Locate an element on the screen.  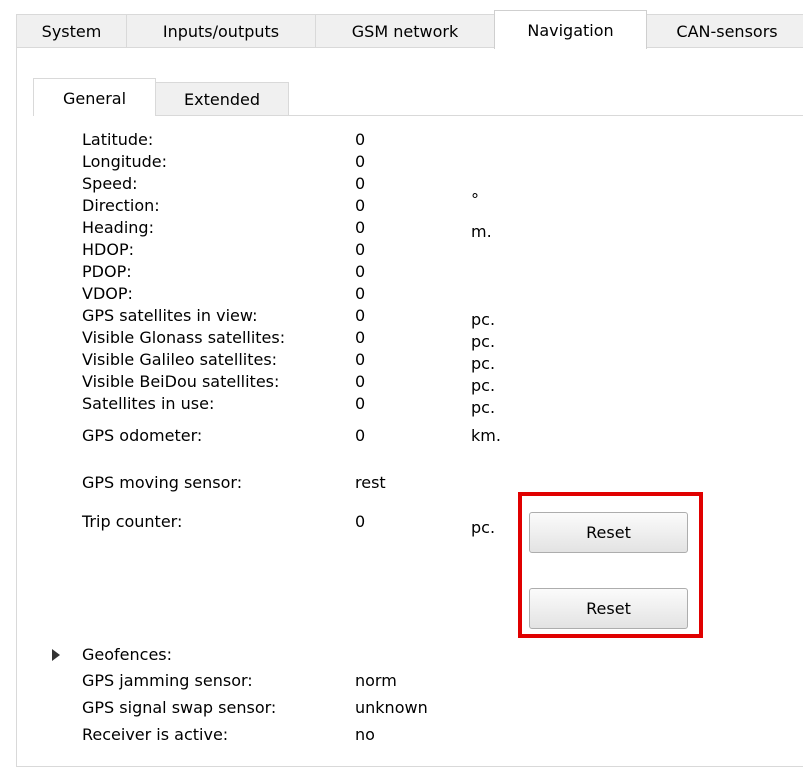
galileo-satellites-label: Visible Galileo satellites: is located at coordinates (180, 359).